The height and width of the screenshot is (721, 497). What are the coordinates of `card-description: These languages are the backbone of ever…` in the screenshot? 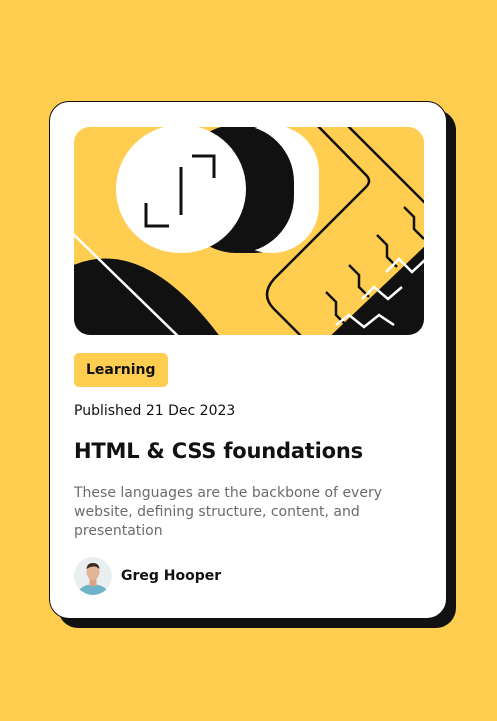 It's located at (228, 512).